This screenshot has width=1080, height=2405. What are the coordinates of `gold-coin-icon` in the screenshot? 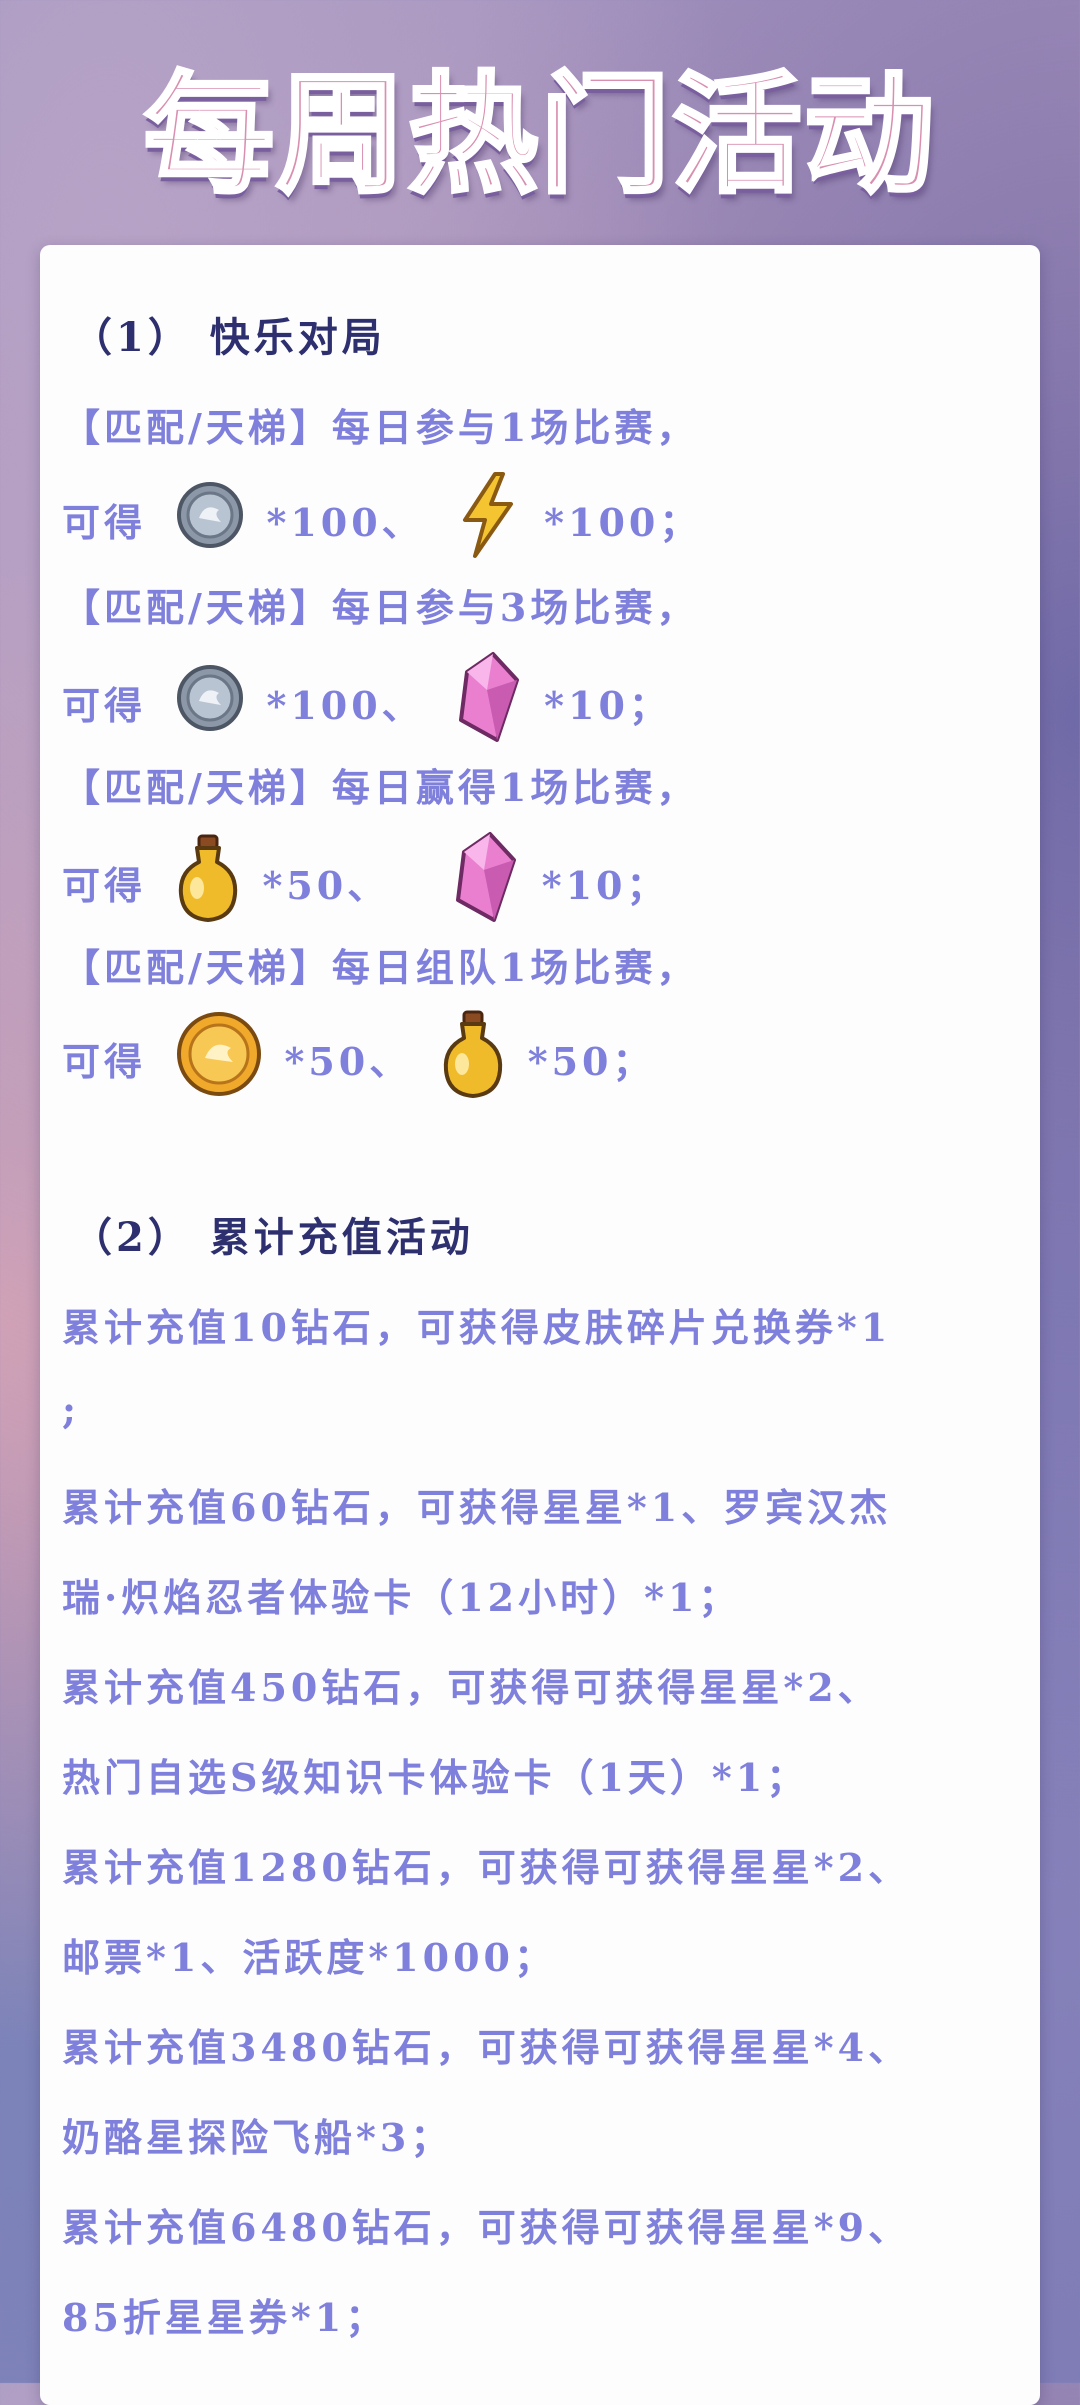 It's located at (219, 1058).